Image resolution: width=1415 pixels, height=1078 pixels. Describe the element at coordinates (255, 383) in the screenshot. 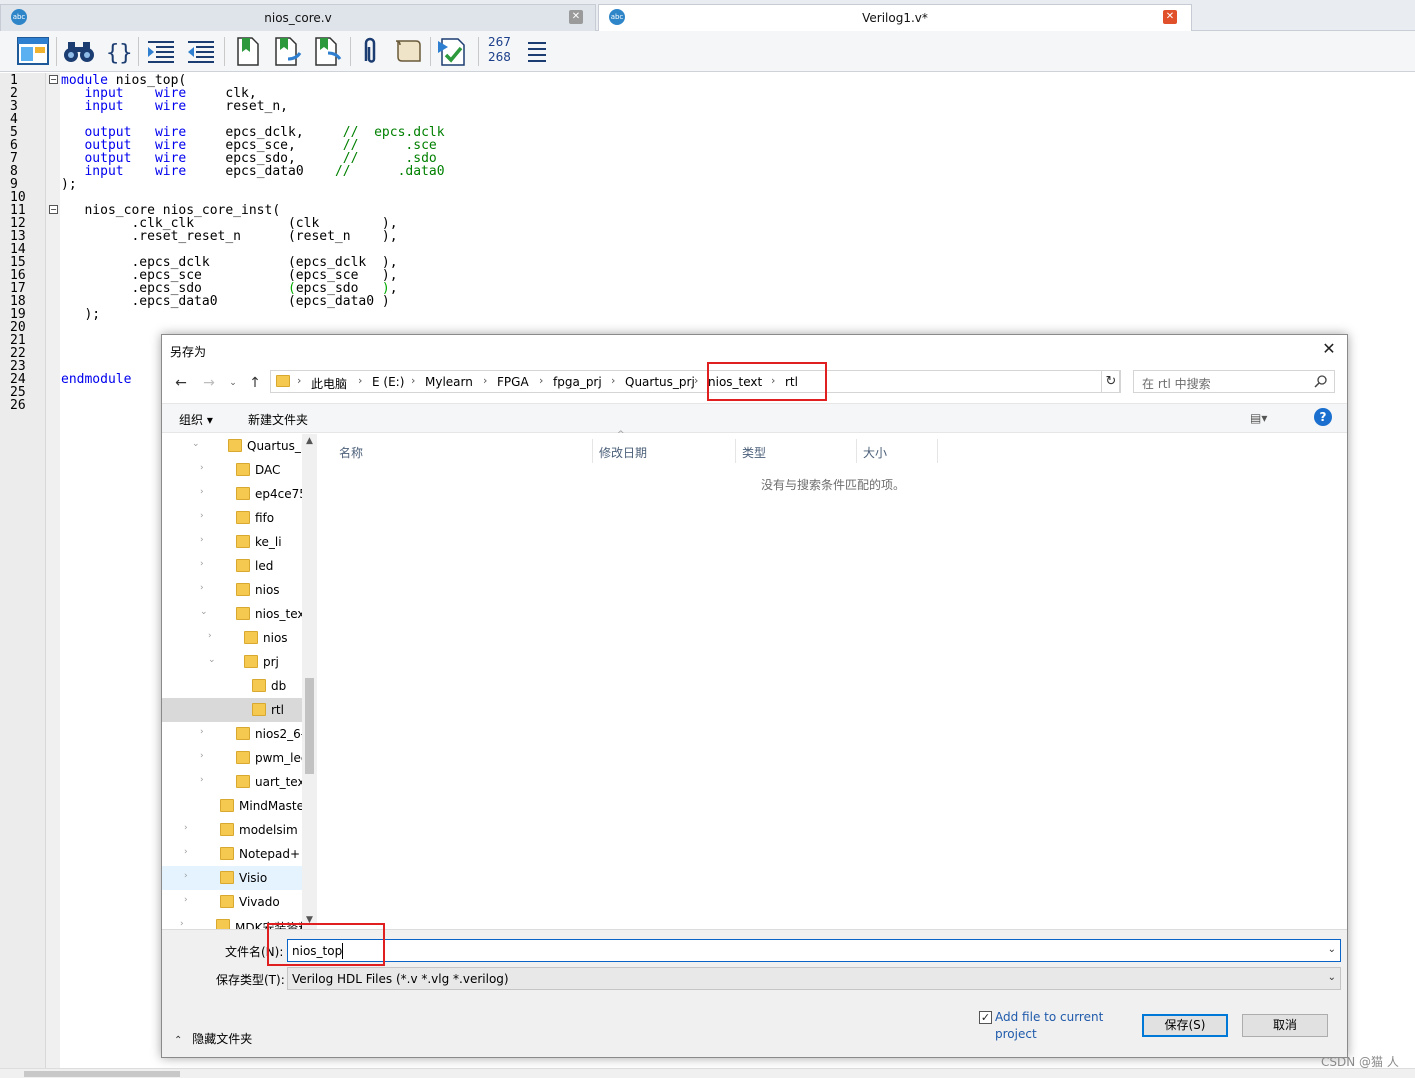

I see `up-arrow-icon: ↑` at that location.